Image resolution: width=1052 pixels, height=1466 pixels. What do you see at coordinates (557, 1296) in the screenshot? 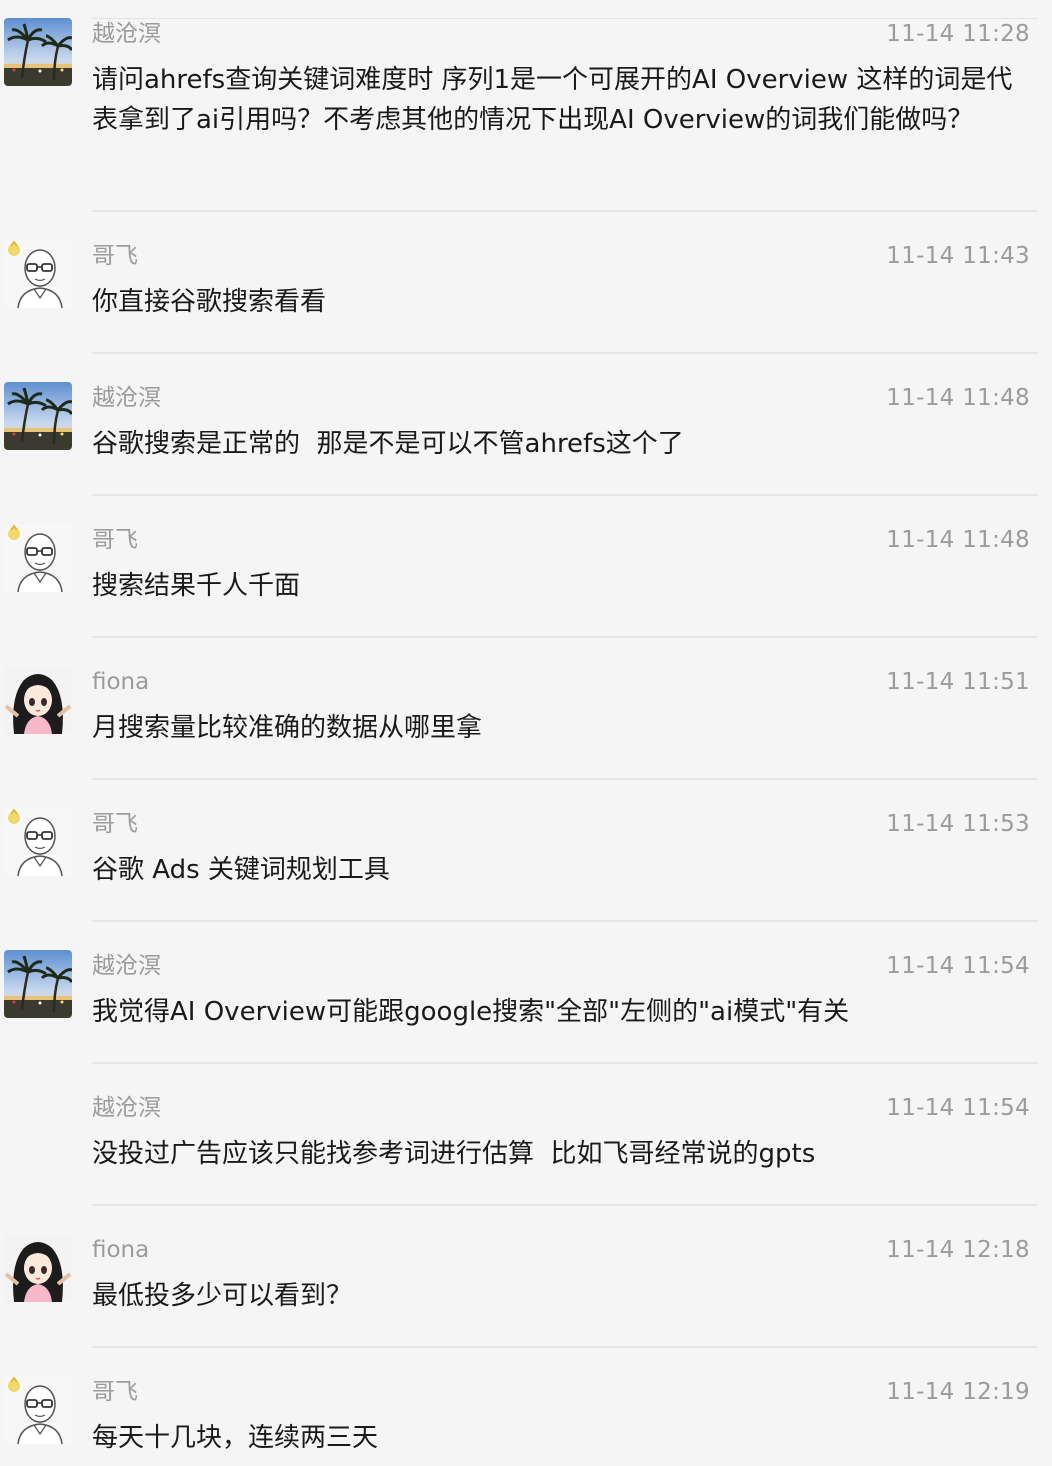
I see `message-text: 最低投多少可以看到？` at bounding box center [557, 1296].